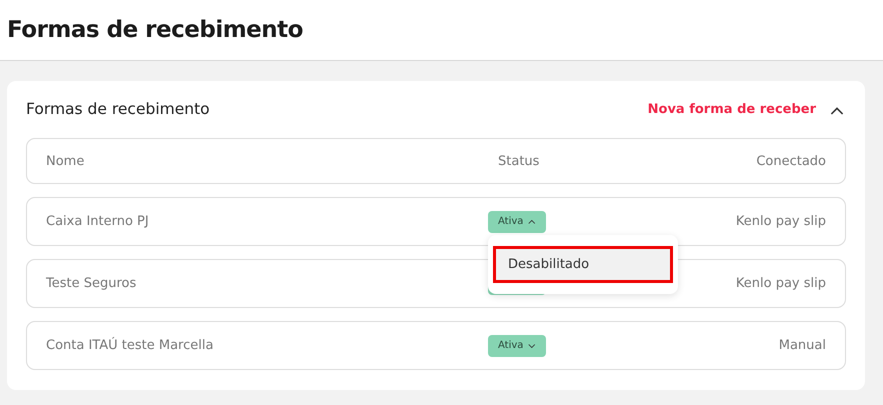 This screenshot has height=405, width=883. I want to click on table-cell-text: Conta ITAÚ teste Marcella, so click(130, 345).